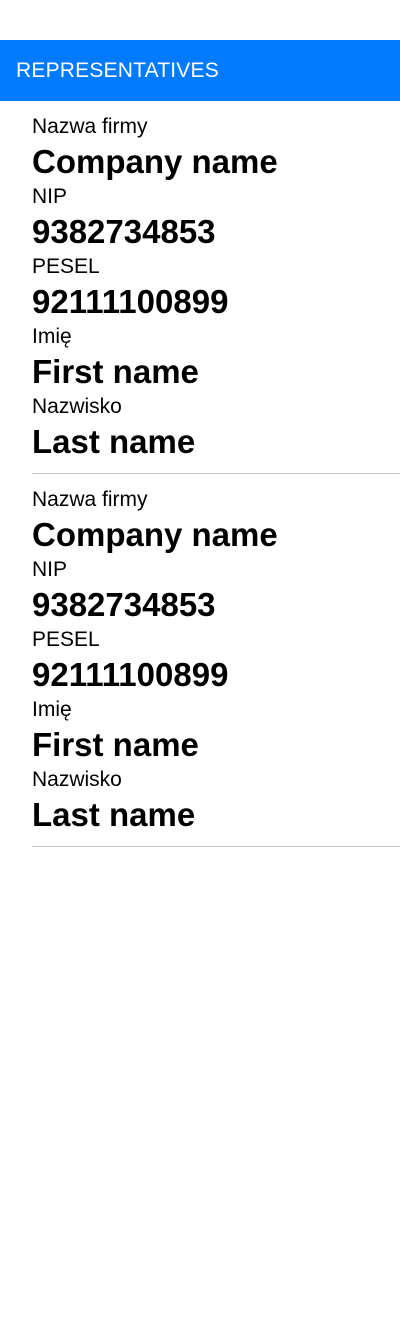  What do you see at coordinates (200, 20) in the screenshot?
I see `status-bar` at bounding box center [200, 20].